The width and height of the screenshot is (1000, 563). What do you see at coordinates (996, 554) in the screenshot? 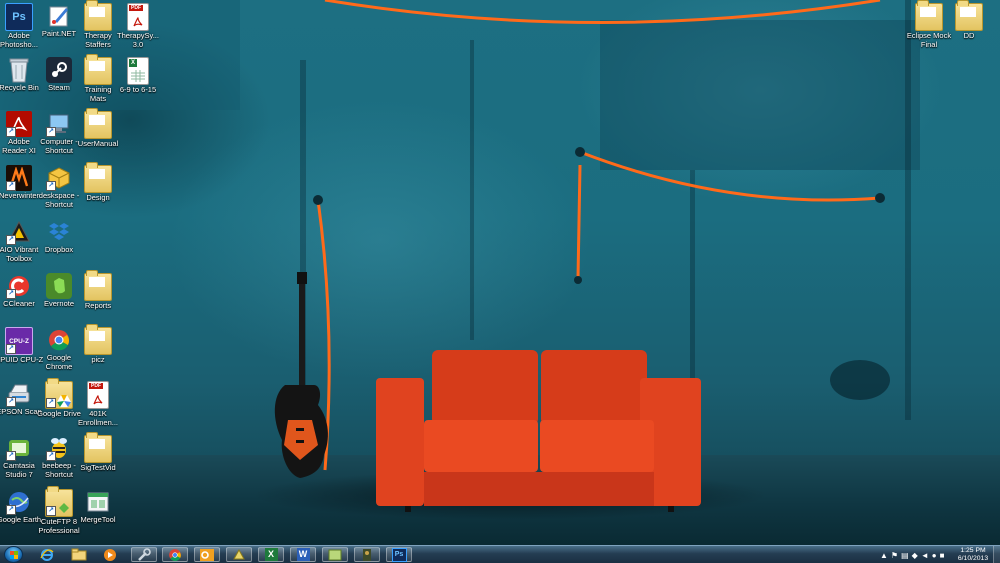
I see `show-desktop-button` at bounding box center [996, 554].